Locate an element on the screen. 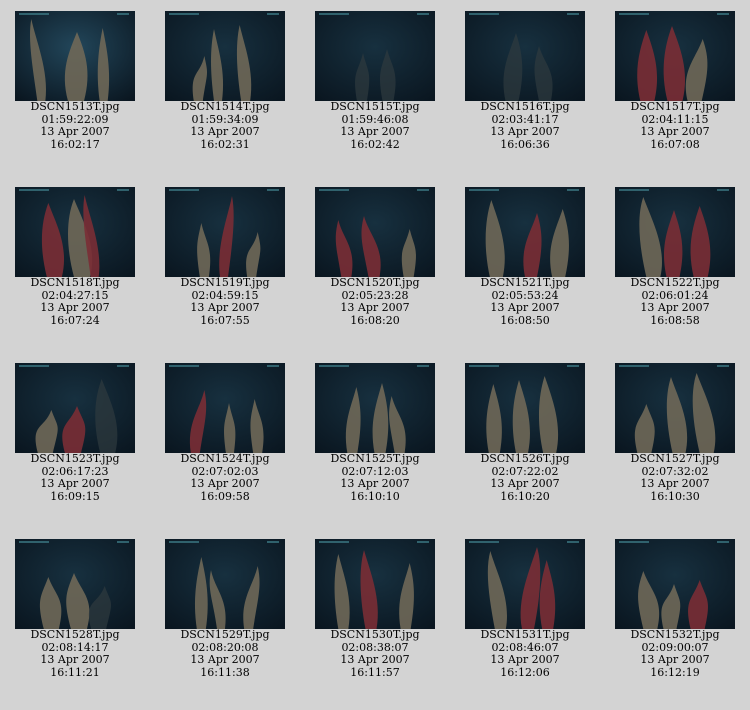 This screenshot has width=750, height=710. file-name: DSCN1518T.jpg is located at coordinates (75, 283).